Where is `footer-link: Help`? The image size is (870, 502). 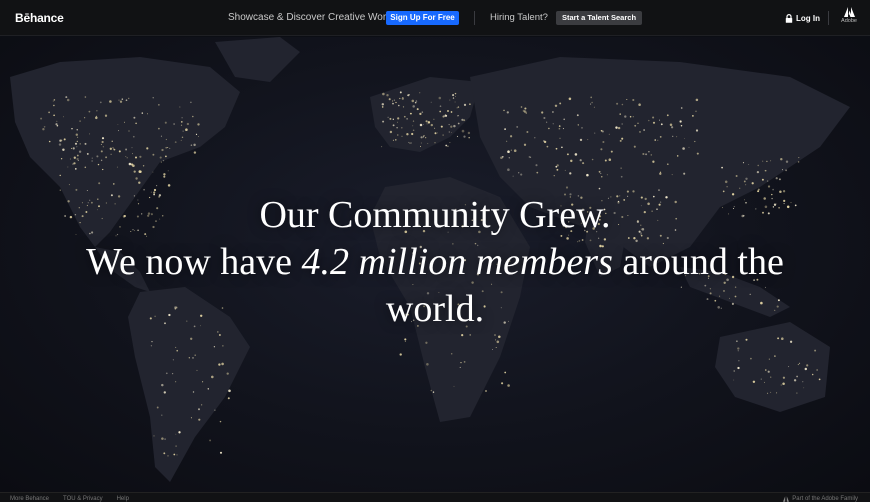
footer-link: Help is located at coordinates (123, 499).